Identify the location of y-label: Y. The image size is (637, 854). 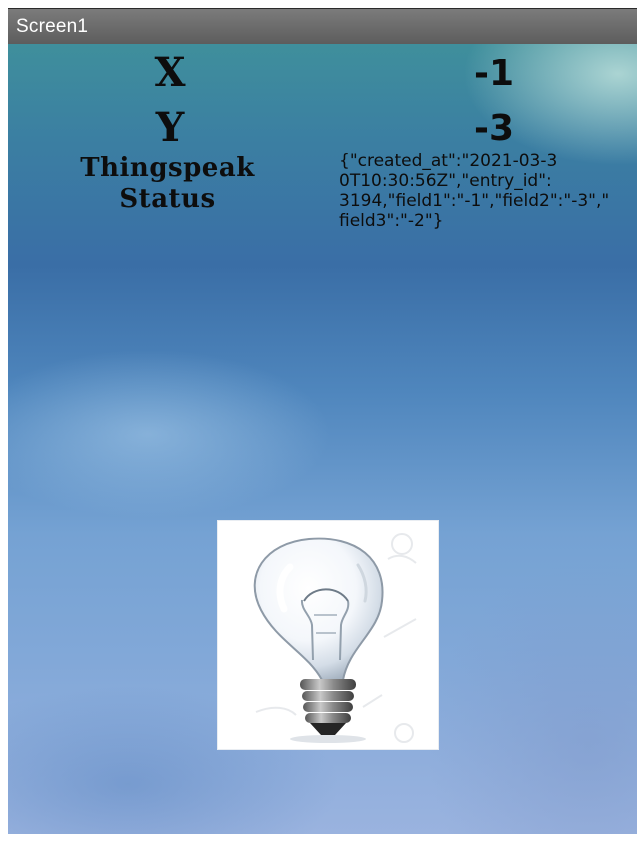
(170, 127).